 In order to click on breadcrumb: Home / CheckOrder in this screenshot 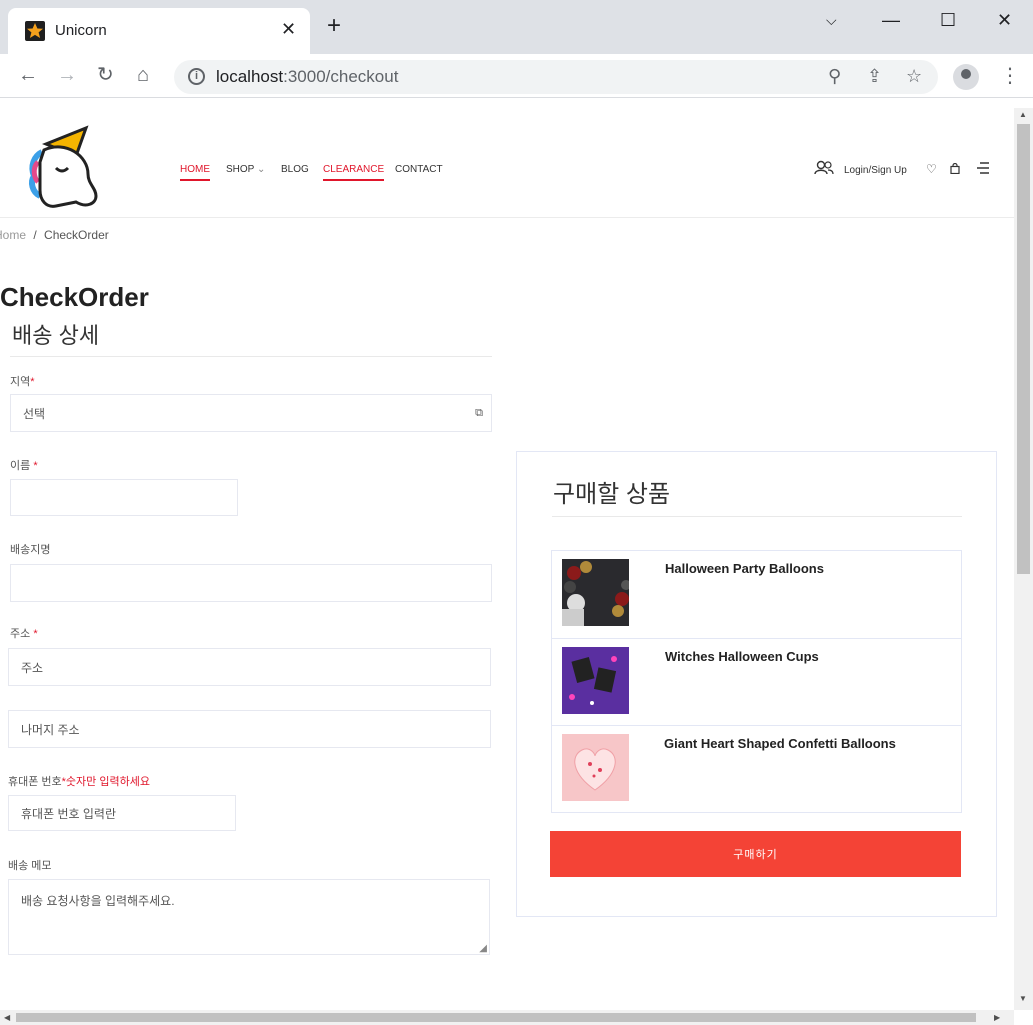, I will do `click(54, 235)`.